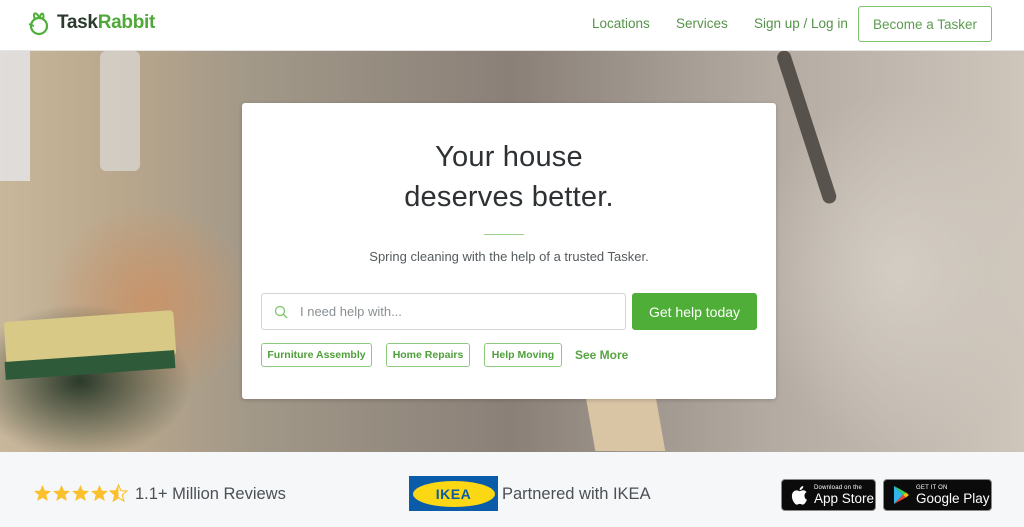  Describe the element at coordinates (509, 177) in the screenshot. I see `hero-headline: Your house deserves better.` at that location.